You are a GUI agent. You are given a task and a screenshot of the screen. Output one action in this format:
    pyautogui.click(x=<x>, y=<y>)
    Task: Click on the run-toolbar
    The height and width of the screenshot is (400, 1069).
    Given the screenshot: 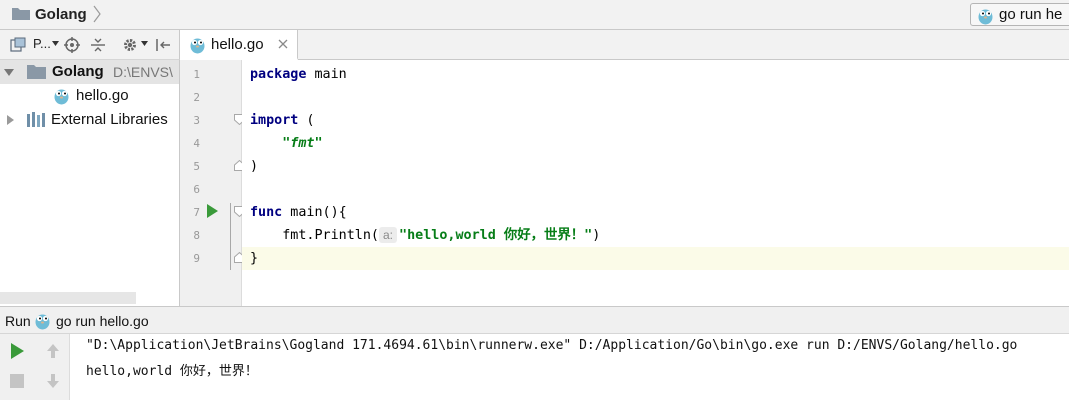 What is the action you would take?
    pyautogui.click(x=35, y=367)
    